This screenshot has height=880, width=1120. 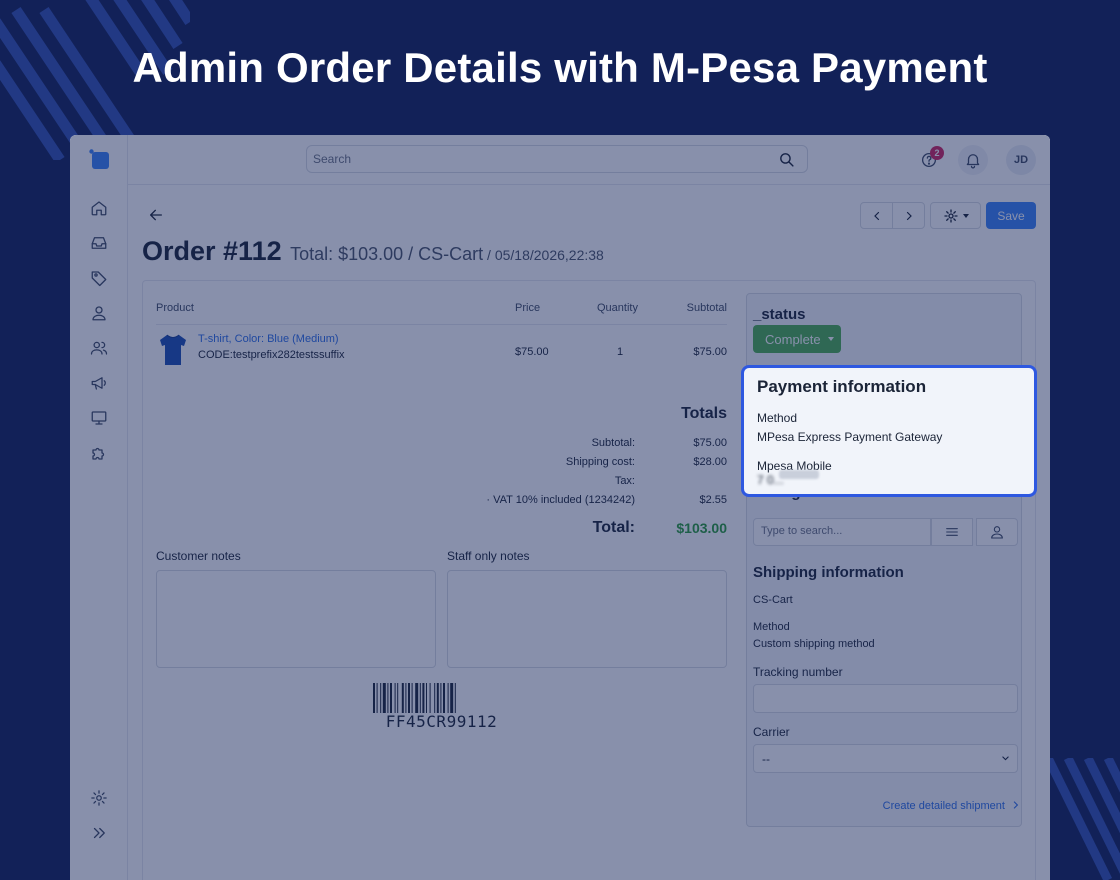 I want to click on vat-label: · VAT 10% included (1234242), so click(x=560, y=500).